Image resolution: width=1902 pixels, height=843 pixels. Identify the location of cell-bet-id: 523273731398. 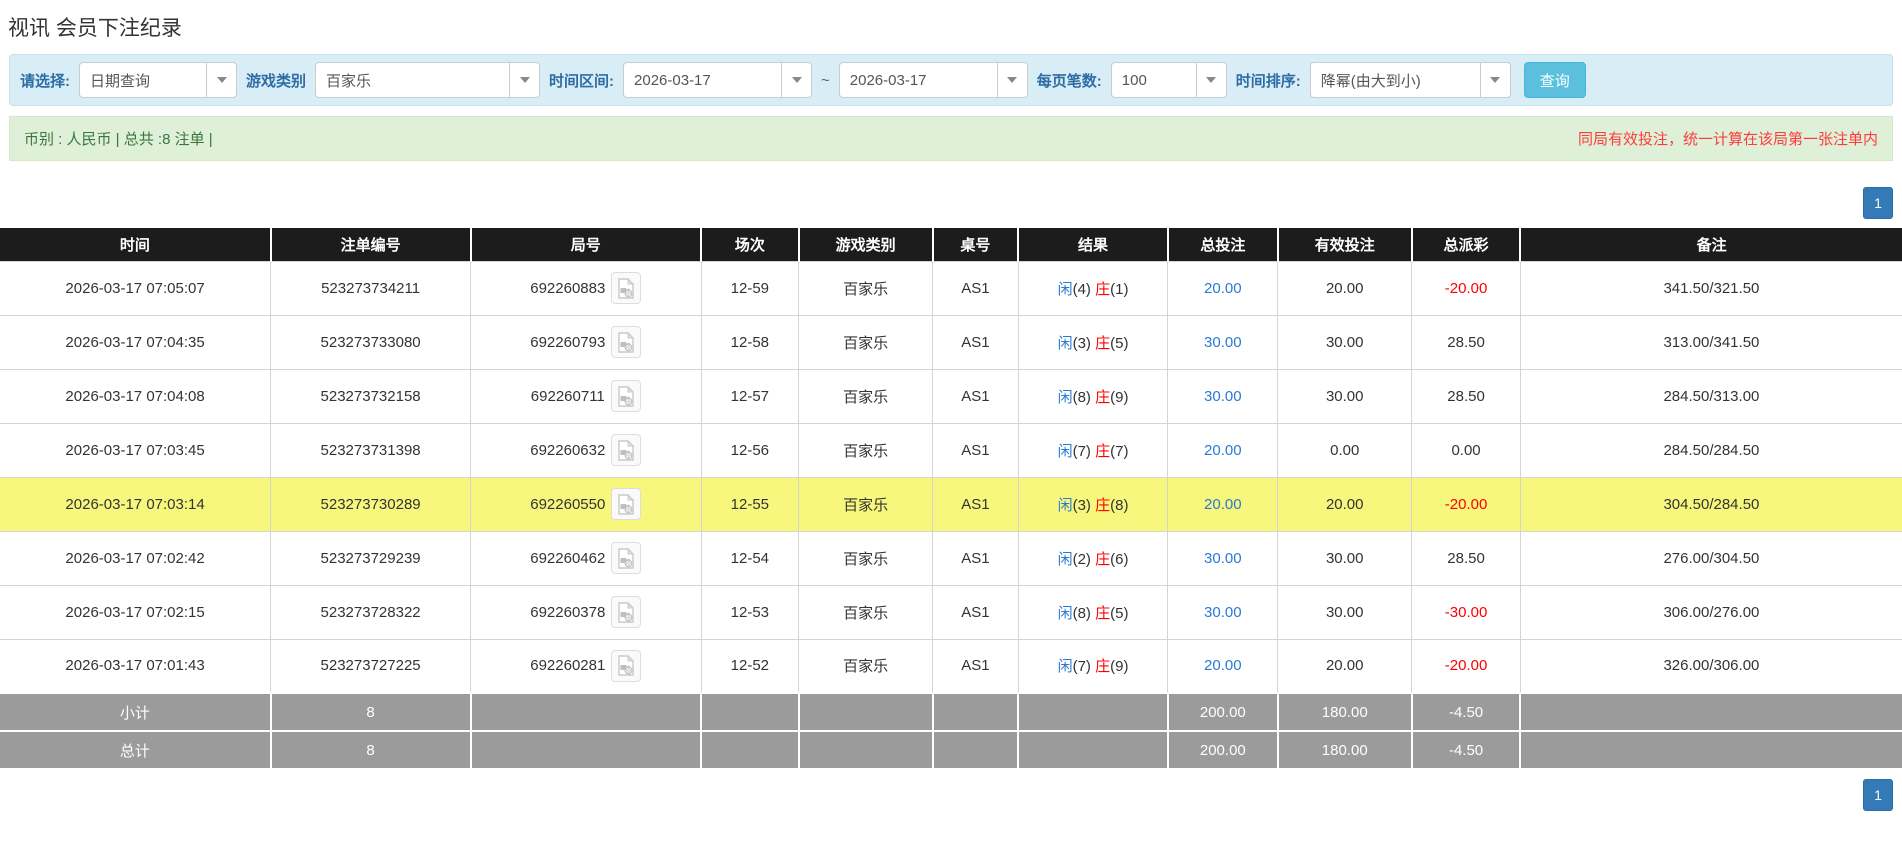
(371, 450).